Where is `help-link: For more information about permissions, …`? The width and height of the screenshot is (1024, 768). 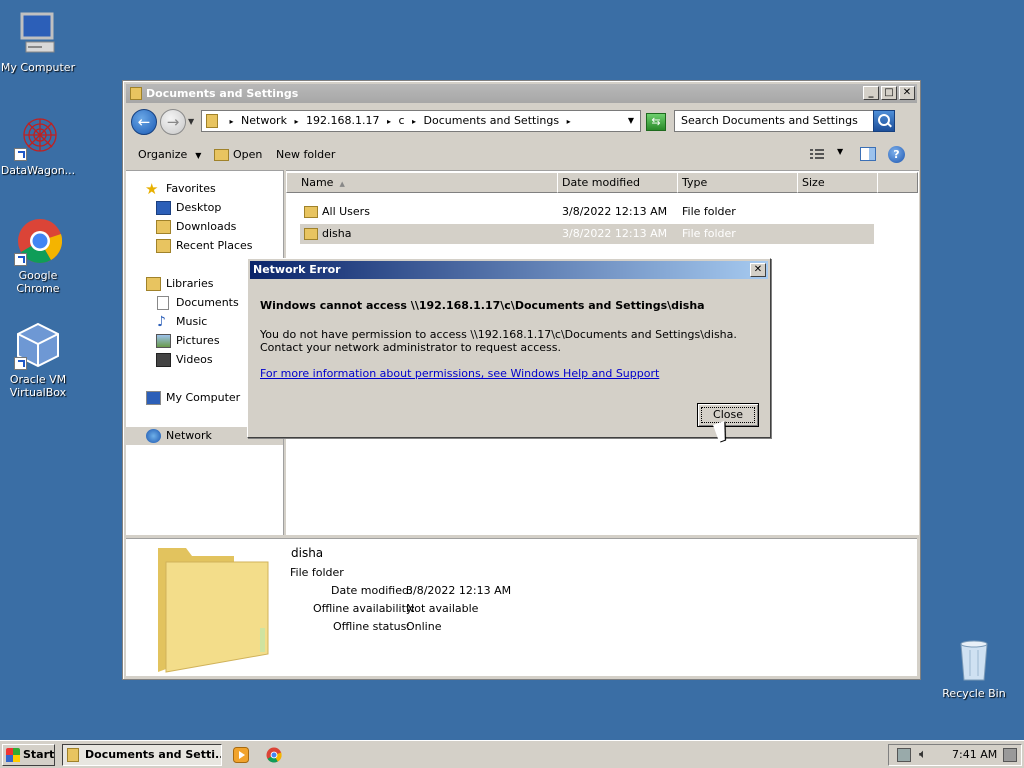
help-link: For more information about permissions, … is located at coordinates (459, 373).